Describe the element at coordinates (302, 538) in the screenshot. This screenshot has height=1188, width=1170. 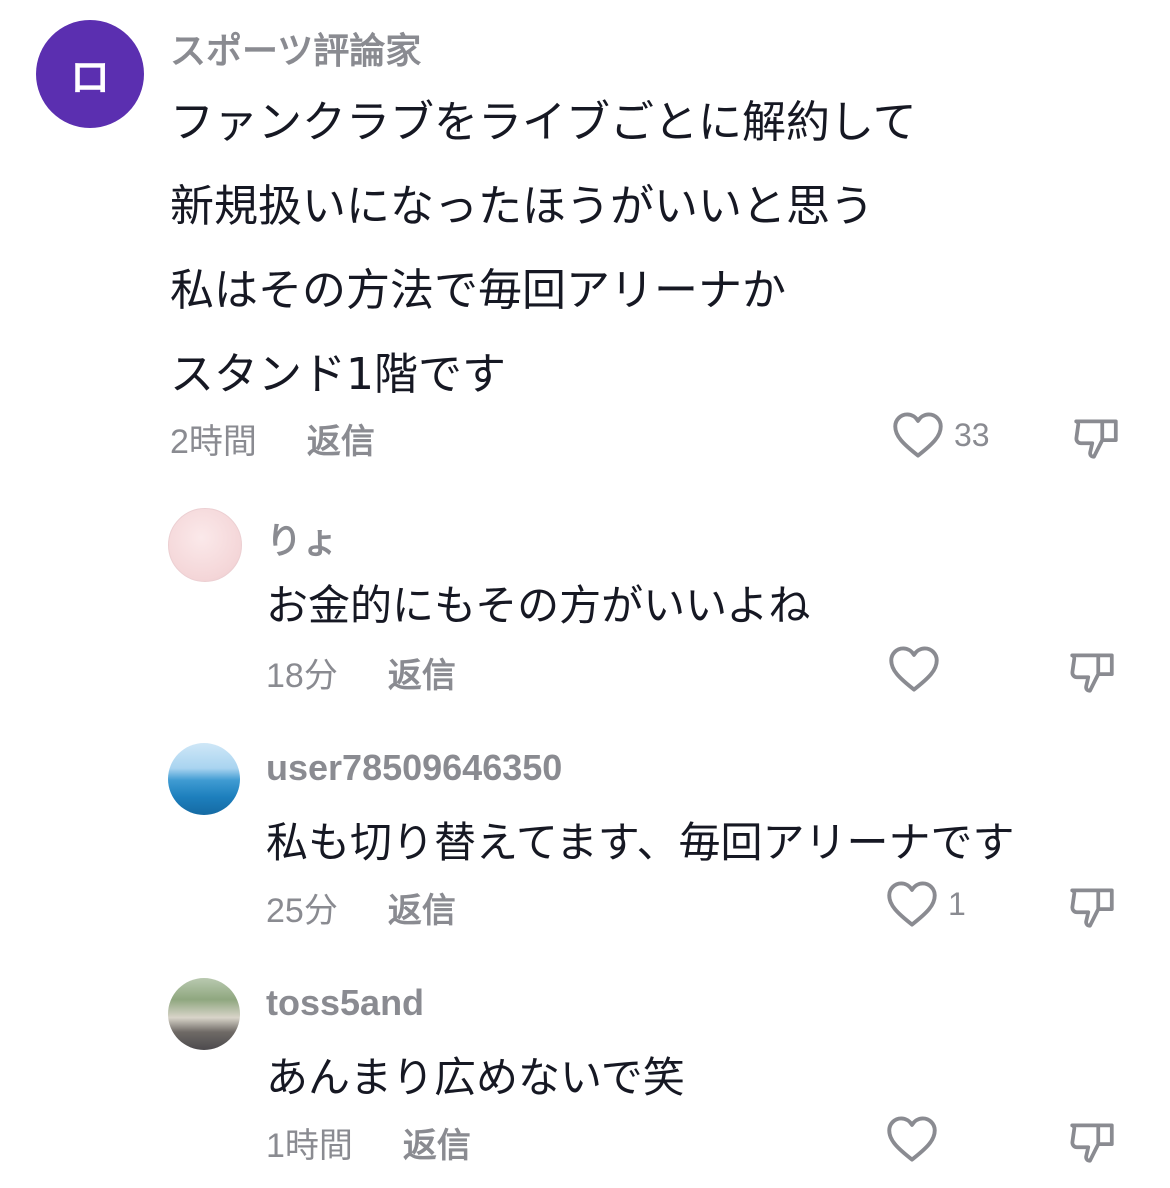
I see `comment-username: りょ` at that location.